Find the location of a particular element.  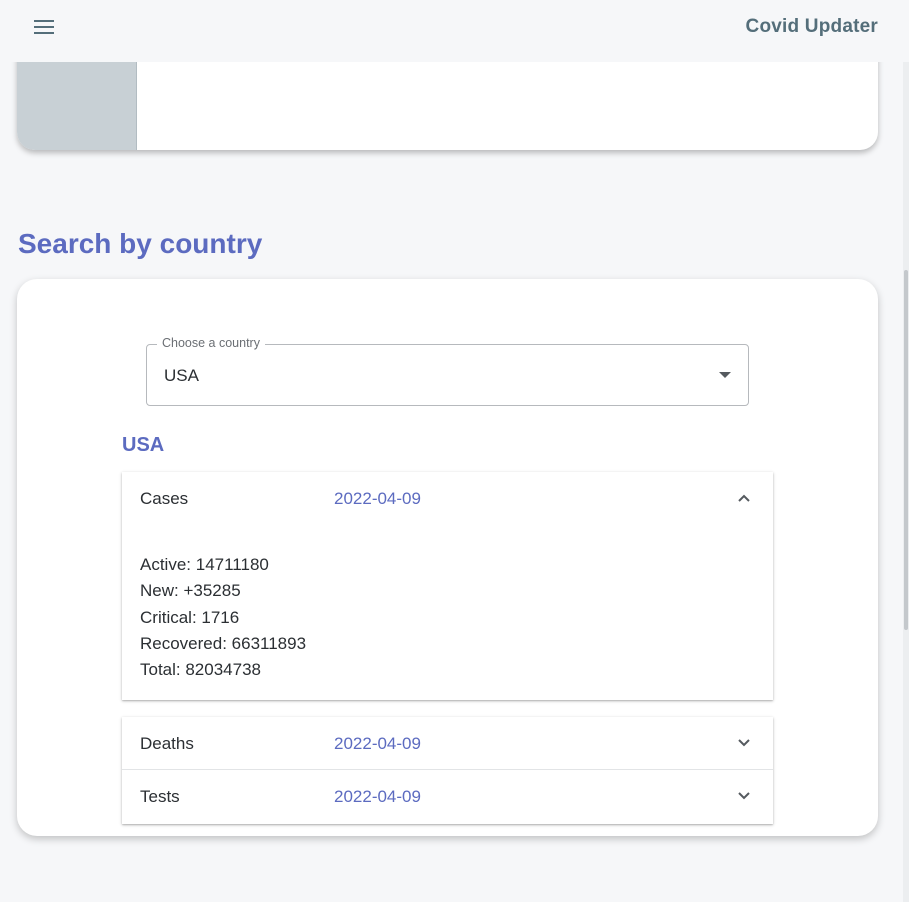

section-title: Search by country is located at coordinates (140, 243).